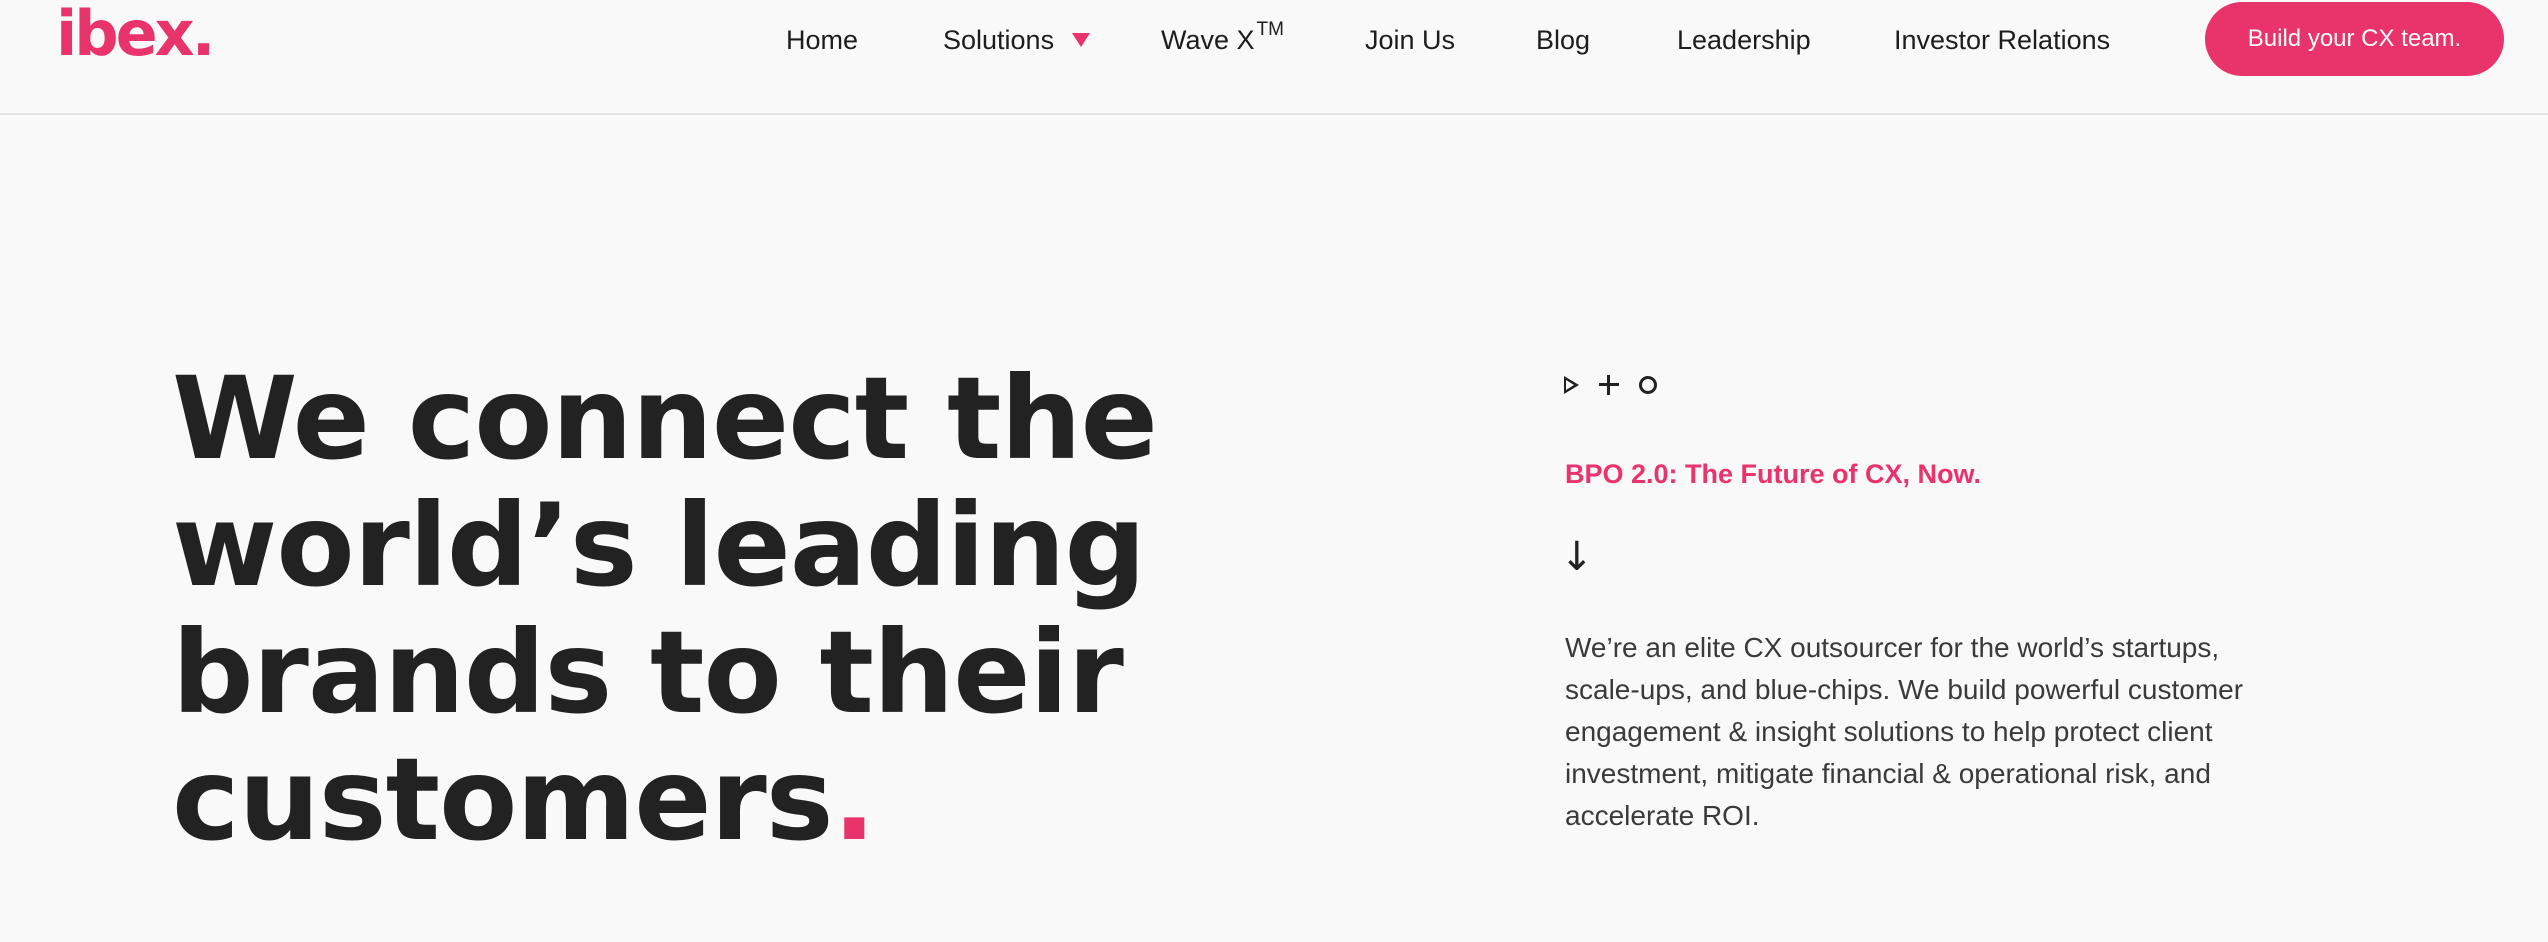  Describe the element at coordinates (998, 40) in the screenshot. I see `nav-solutions: Solutions` at that location.